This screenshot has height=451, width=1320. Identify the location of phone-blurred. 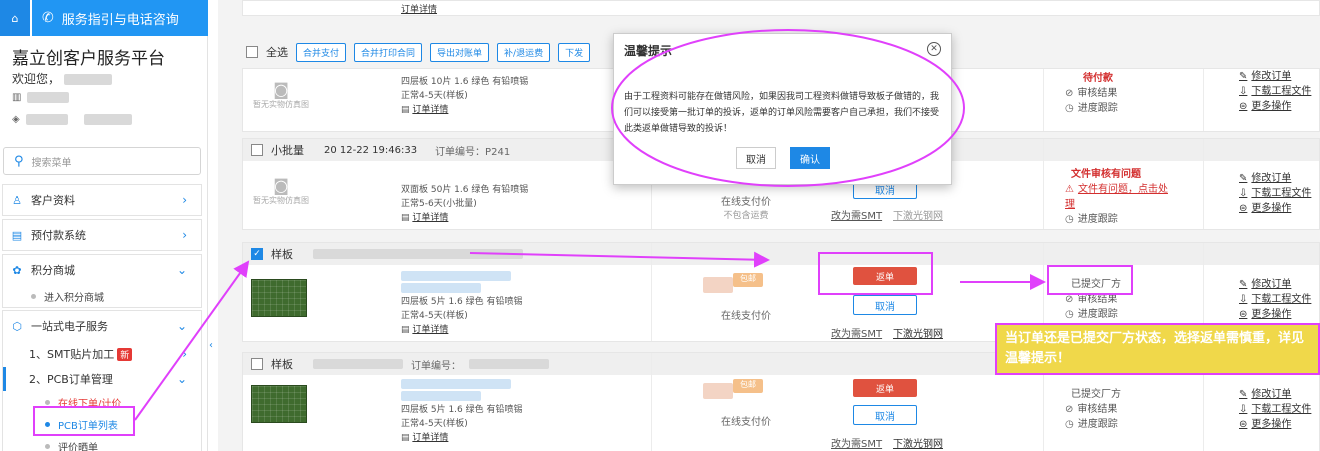
(107, 119).